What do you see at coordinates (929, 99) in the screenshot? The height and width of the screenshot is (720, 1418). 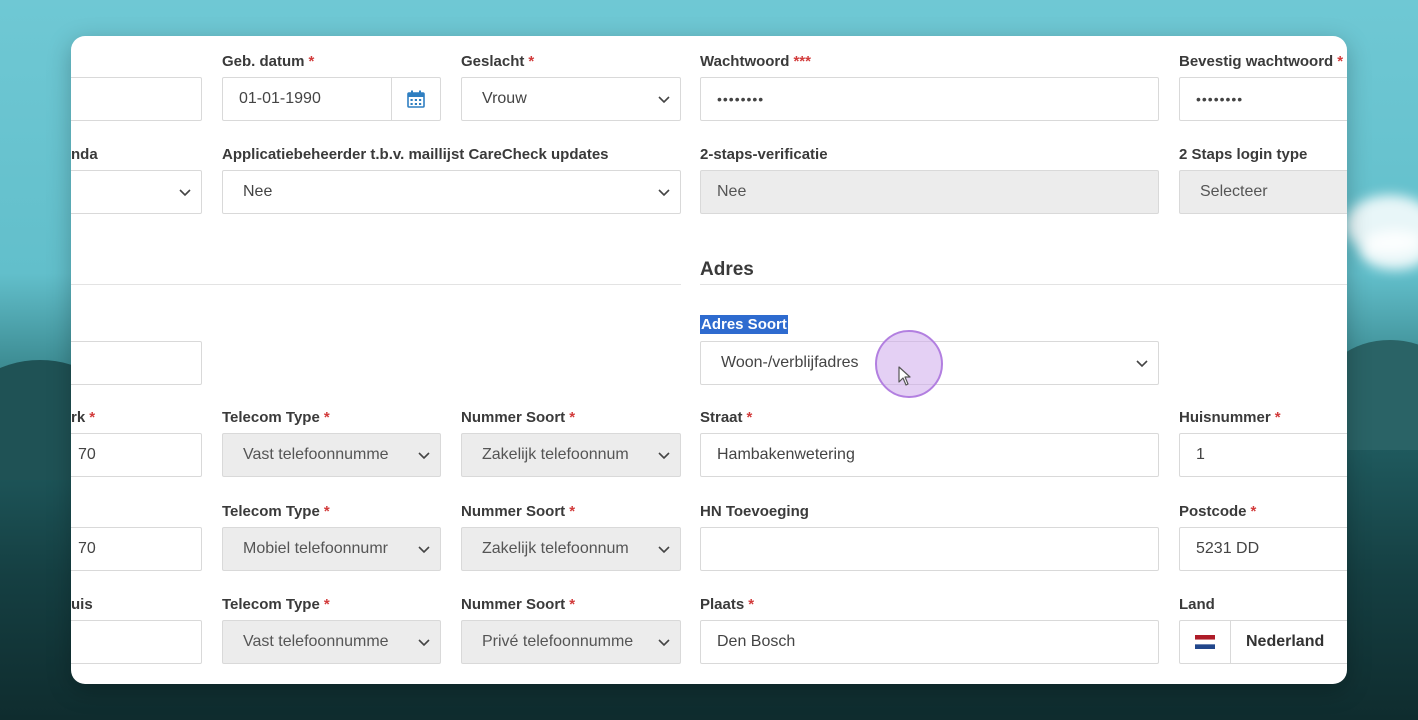 I see `password-input: ••••••••` at bounding box center [929, 99].